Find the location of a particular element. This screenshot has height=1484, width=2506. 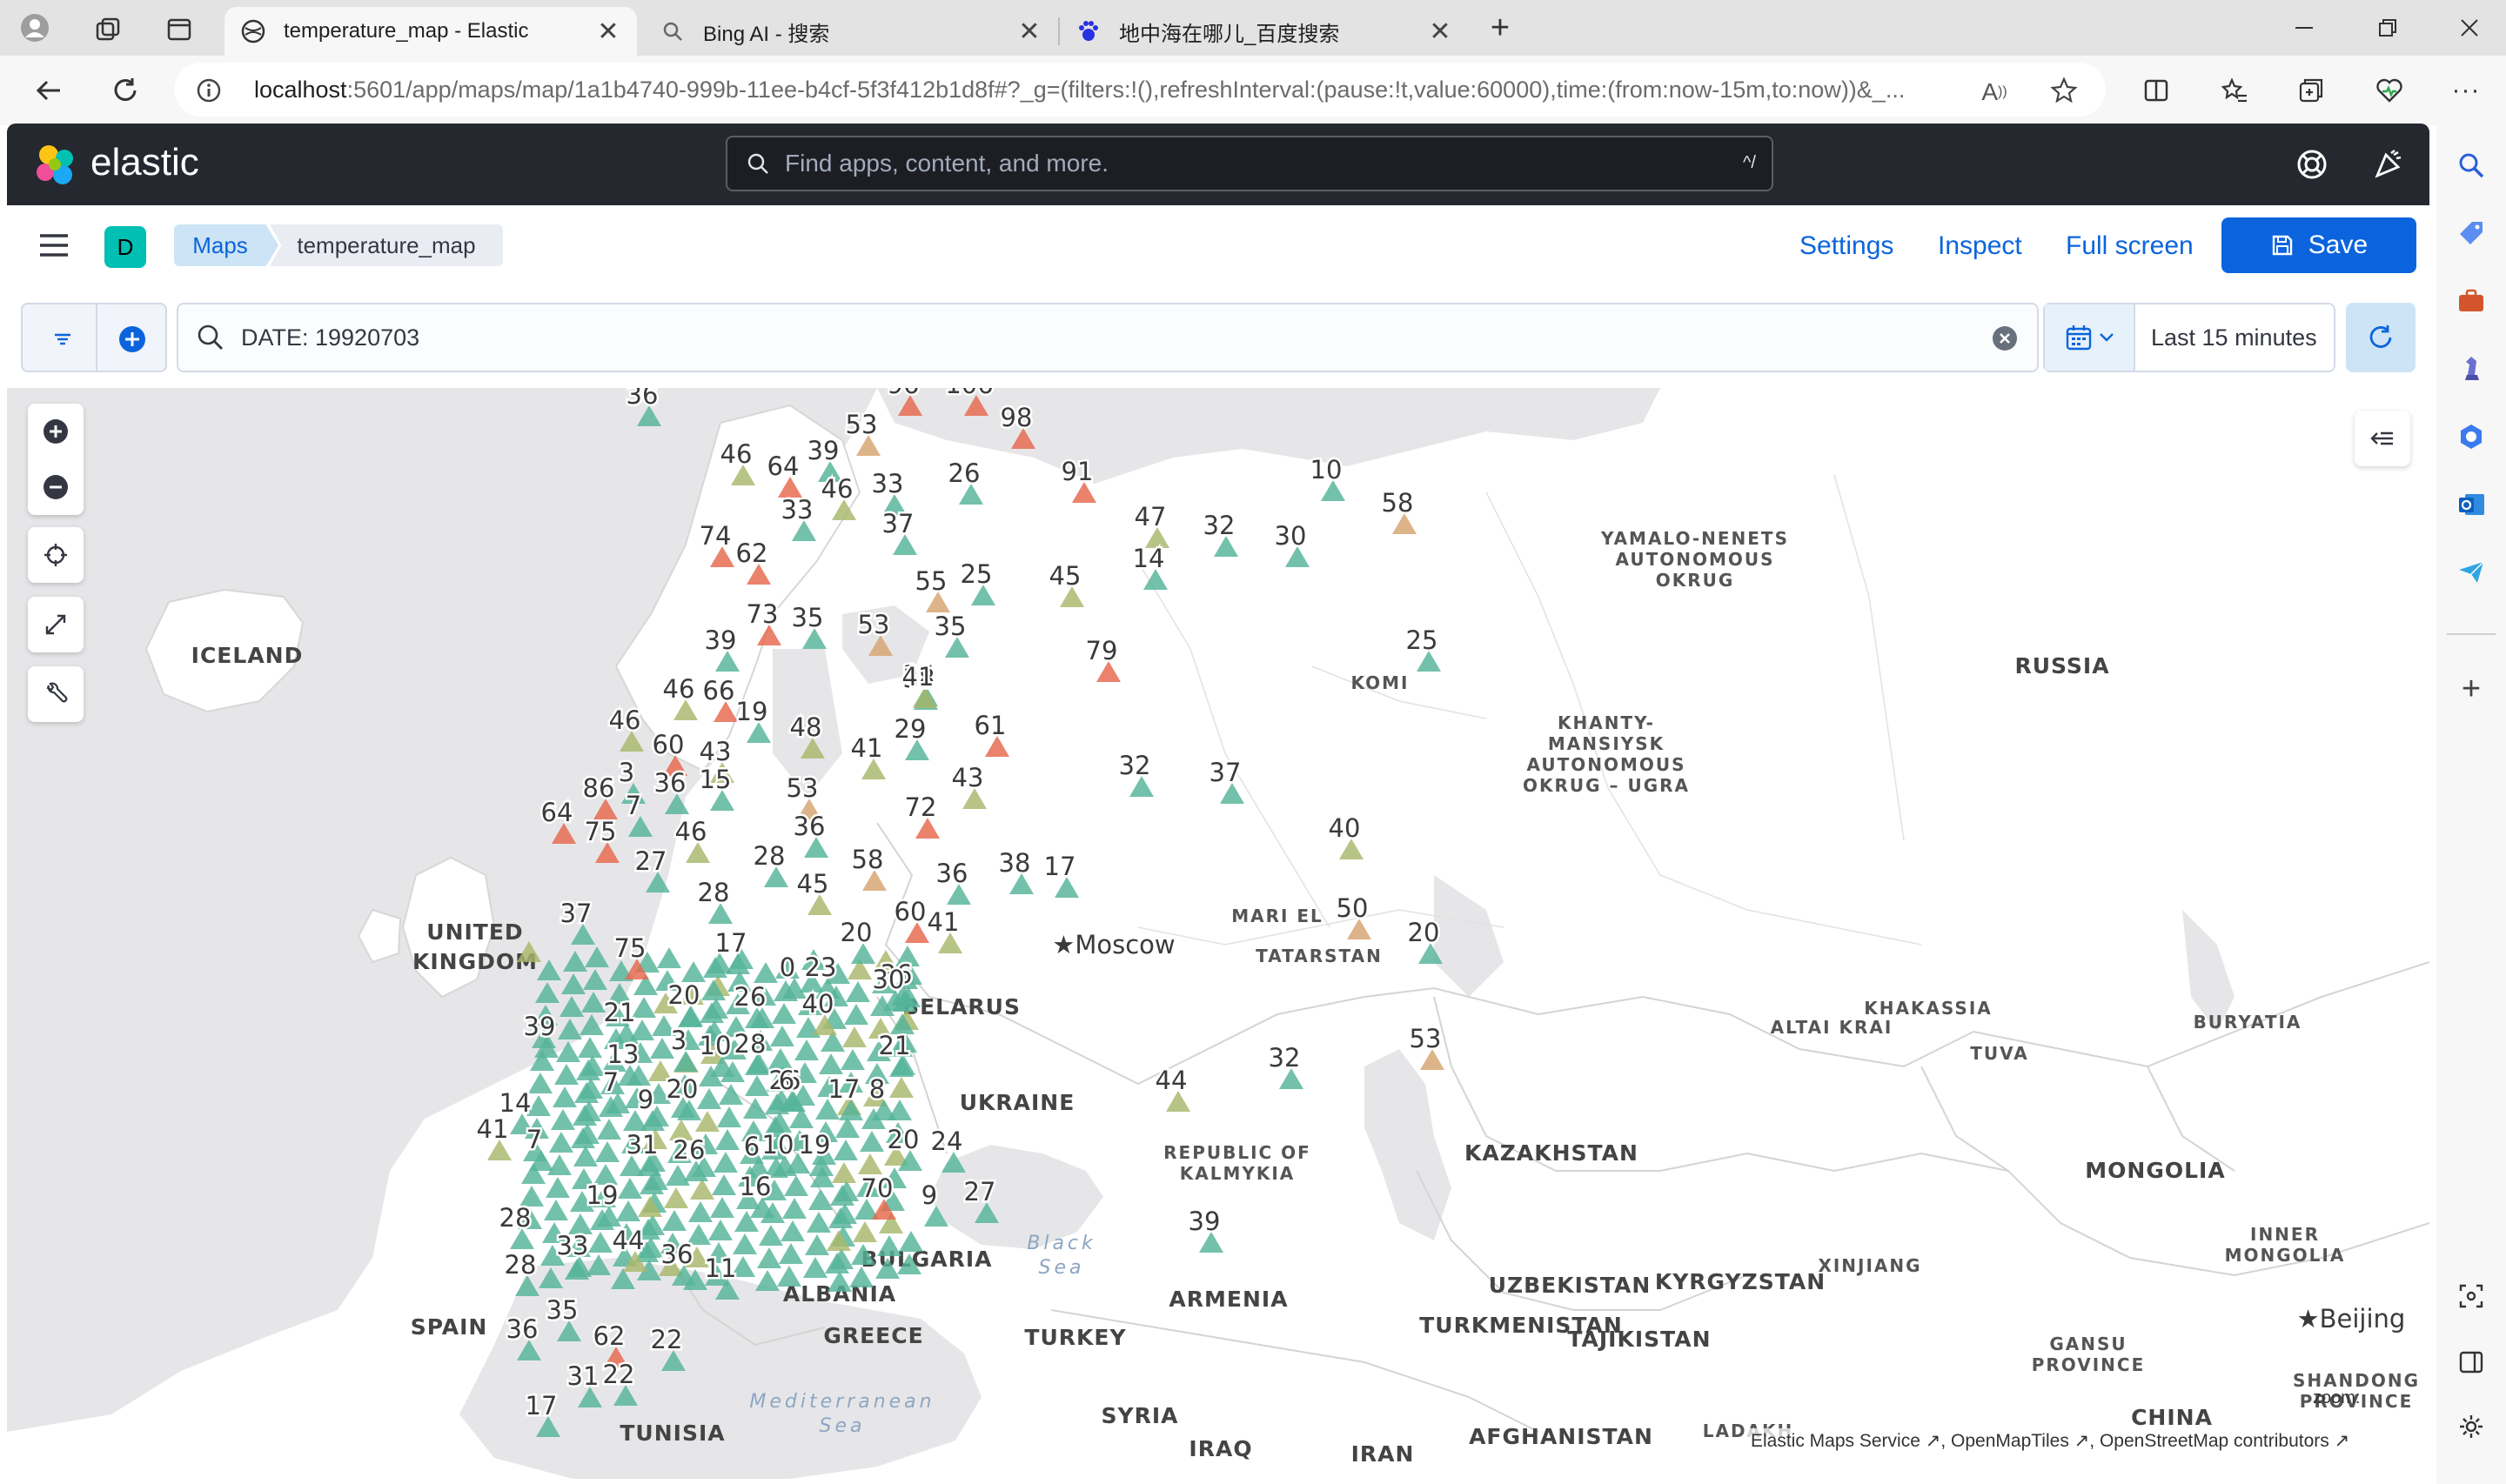

full-screen-link: Full screen is located at coordinates (2130, 246).